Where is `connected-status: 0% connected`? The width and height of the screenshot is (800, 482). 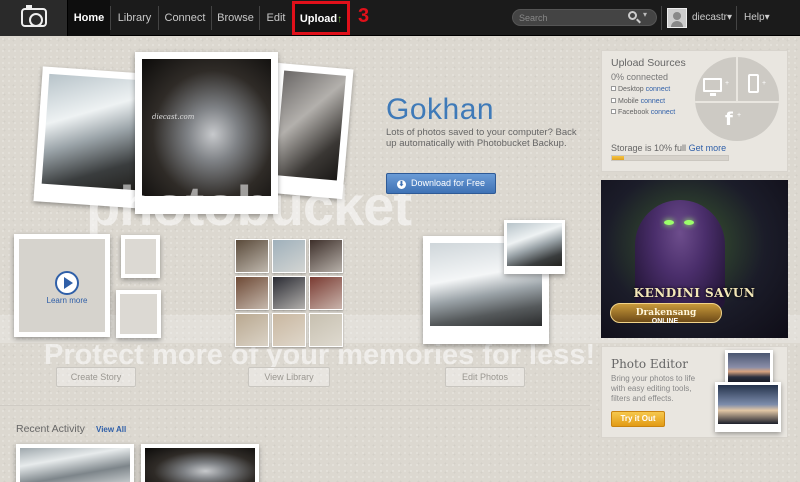
connected-status: 0% connected is located at coordinates (640, 77).